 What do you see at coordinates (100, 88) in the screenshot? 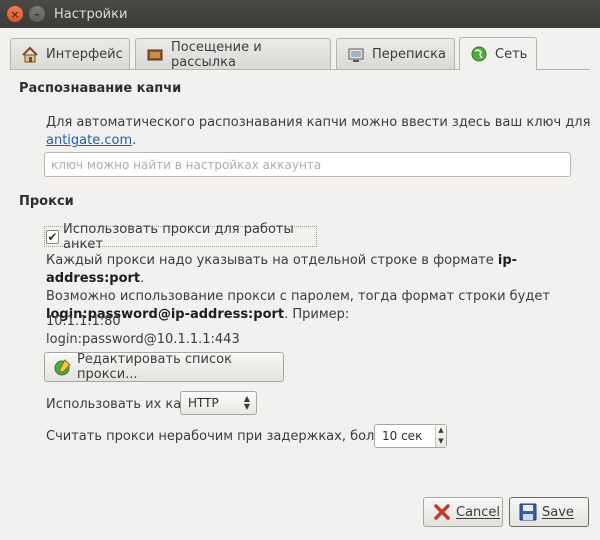
I see `captcha-section-title: Распознавание капчи` at bounding box center [100, 88].